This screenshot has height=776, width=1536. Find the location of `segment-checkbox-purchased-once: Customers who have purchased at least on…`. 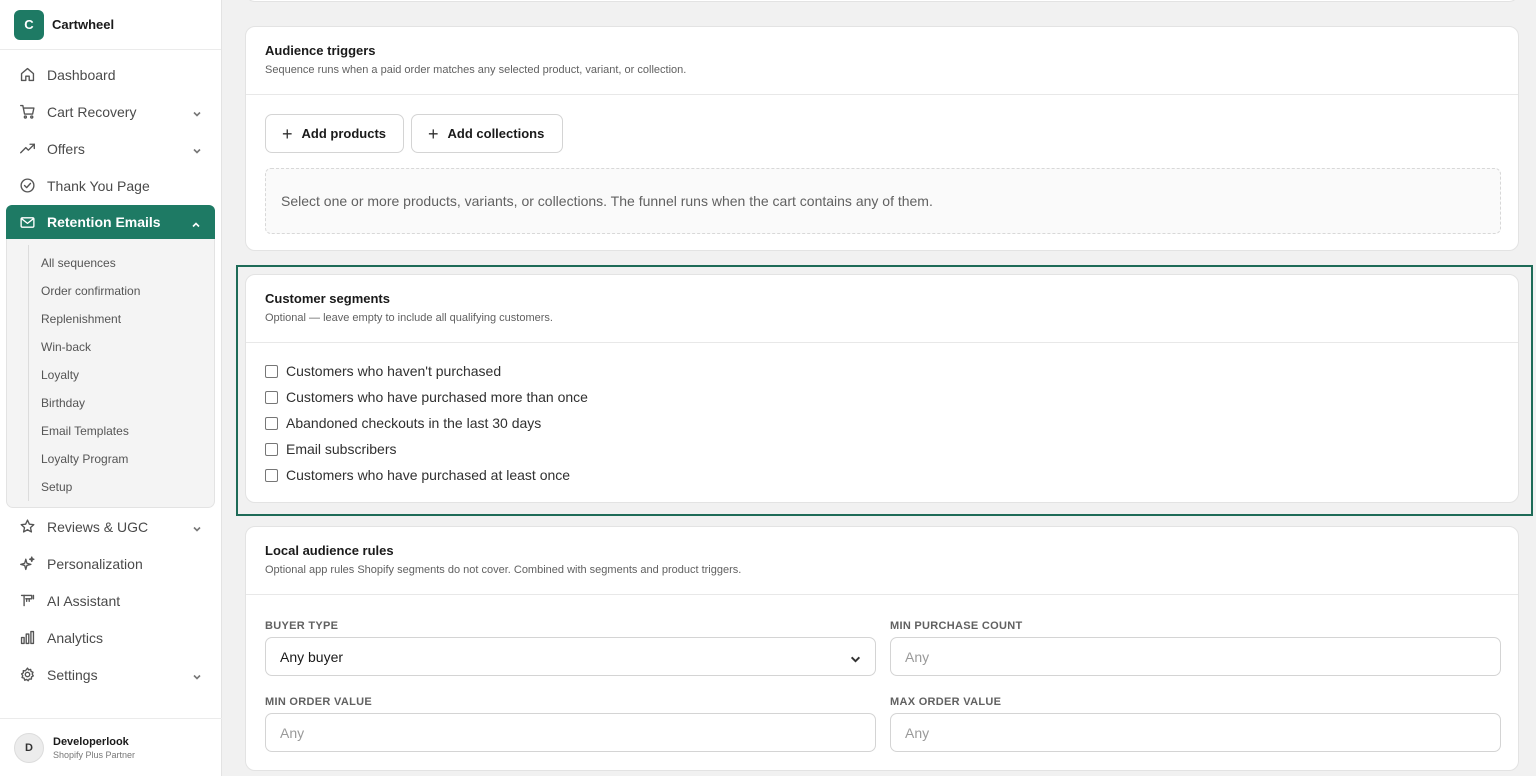

segment-checkbox-purchased-once: Customers who have purchased at least on… is located at coordinates (417, 475).